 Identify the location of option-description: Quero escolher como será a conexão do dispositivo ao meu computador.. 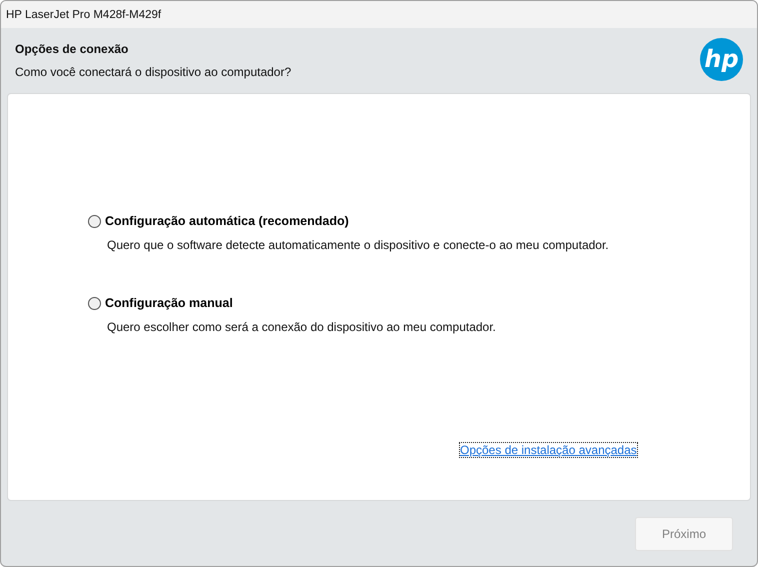
(301, 327).